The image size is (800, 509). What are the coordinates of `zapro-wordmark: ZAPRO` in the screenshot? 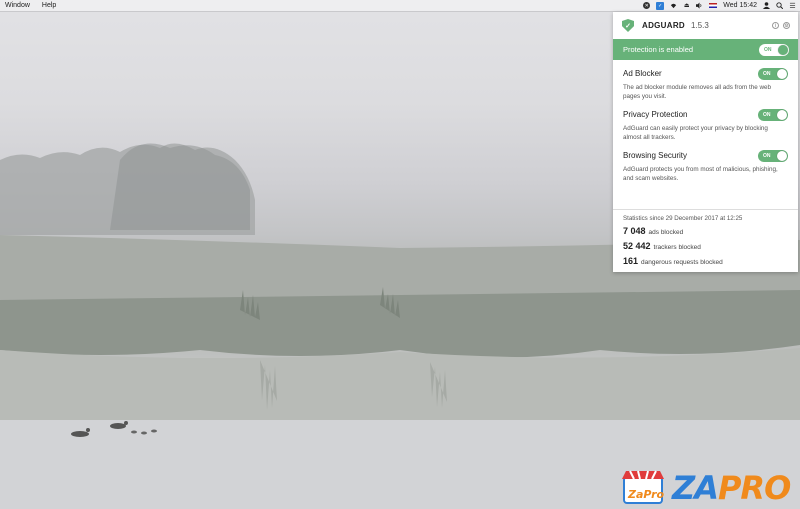 It's located at (731, 488).